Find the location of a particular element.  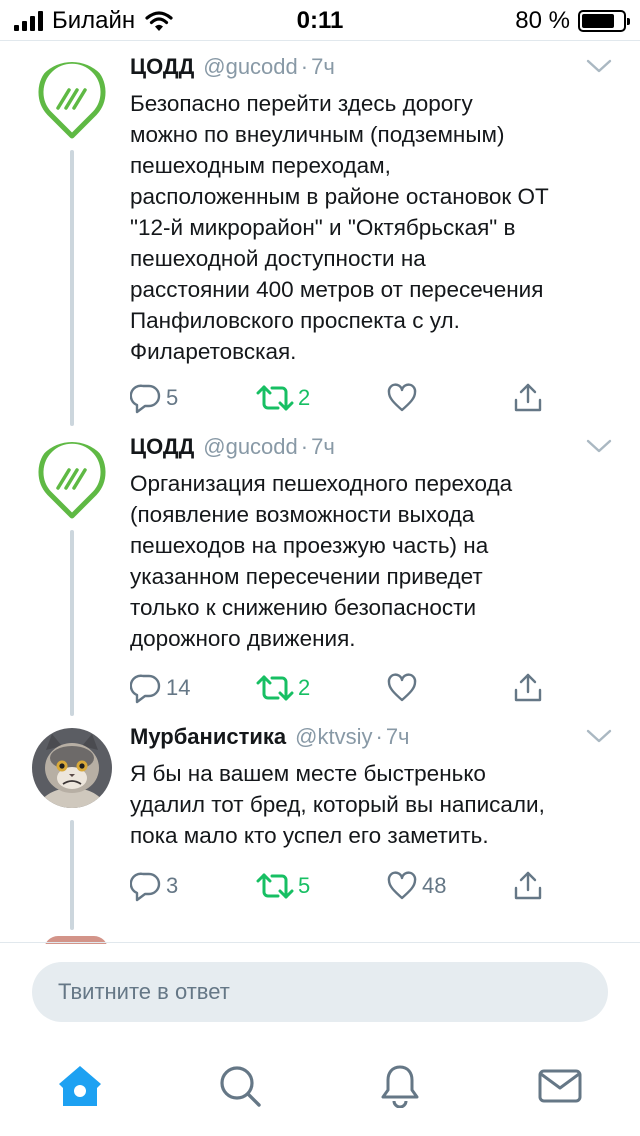

reply-count: 3 is located at coordinates (172, 885).